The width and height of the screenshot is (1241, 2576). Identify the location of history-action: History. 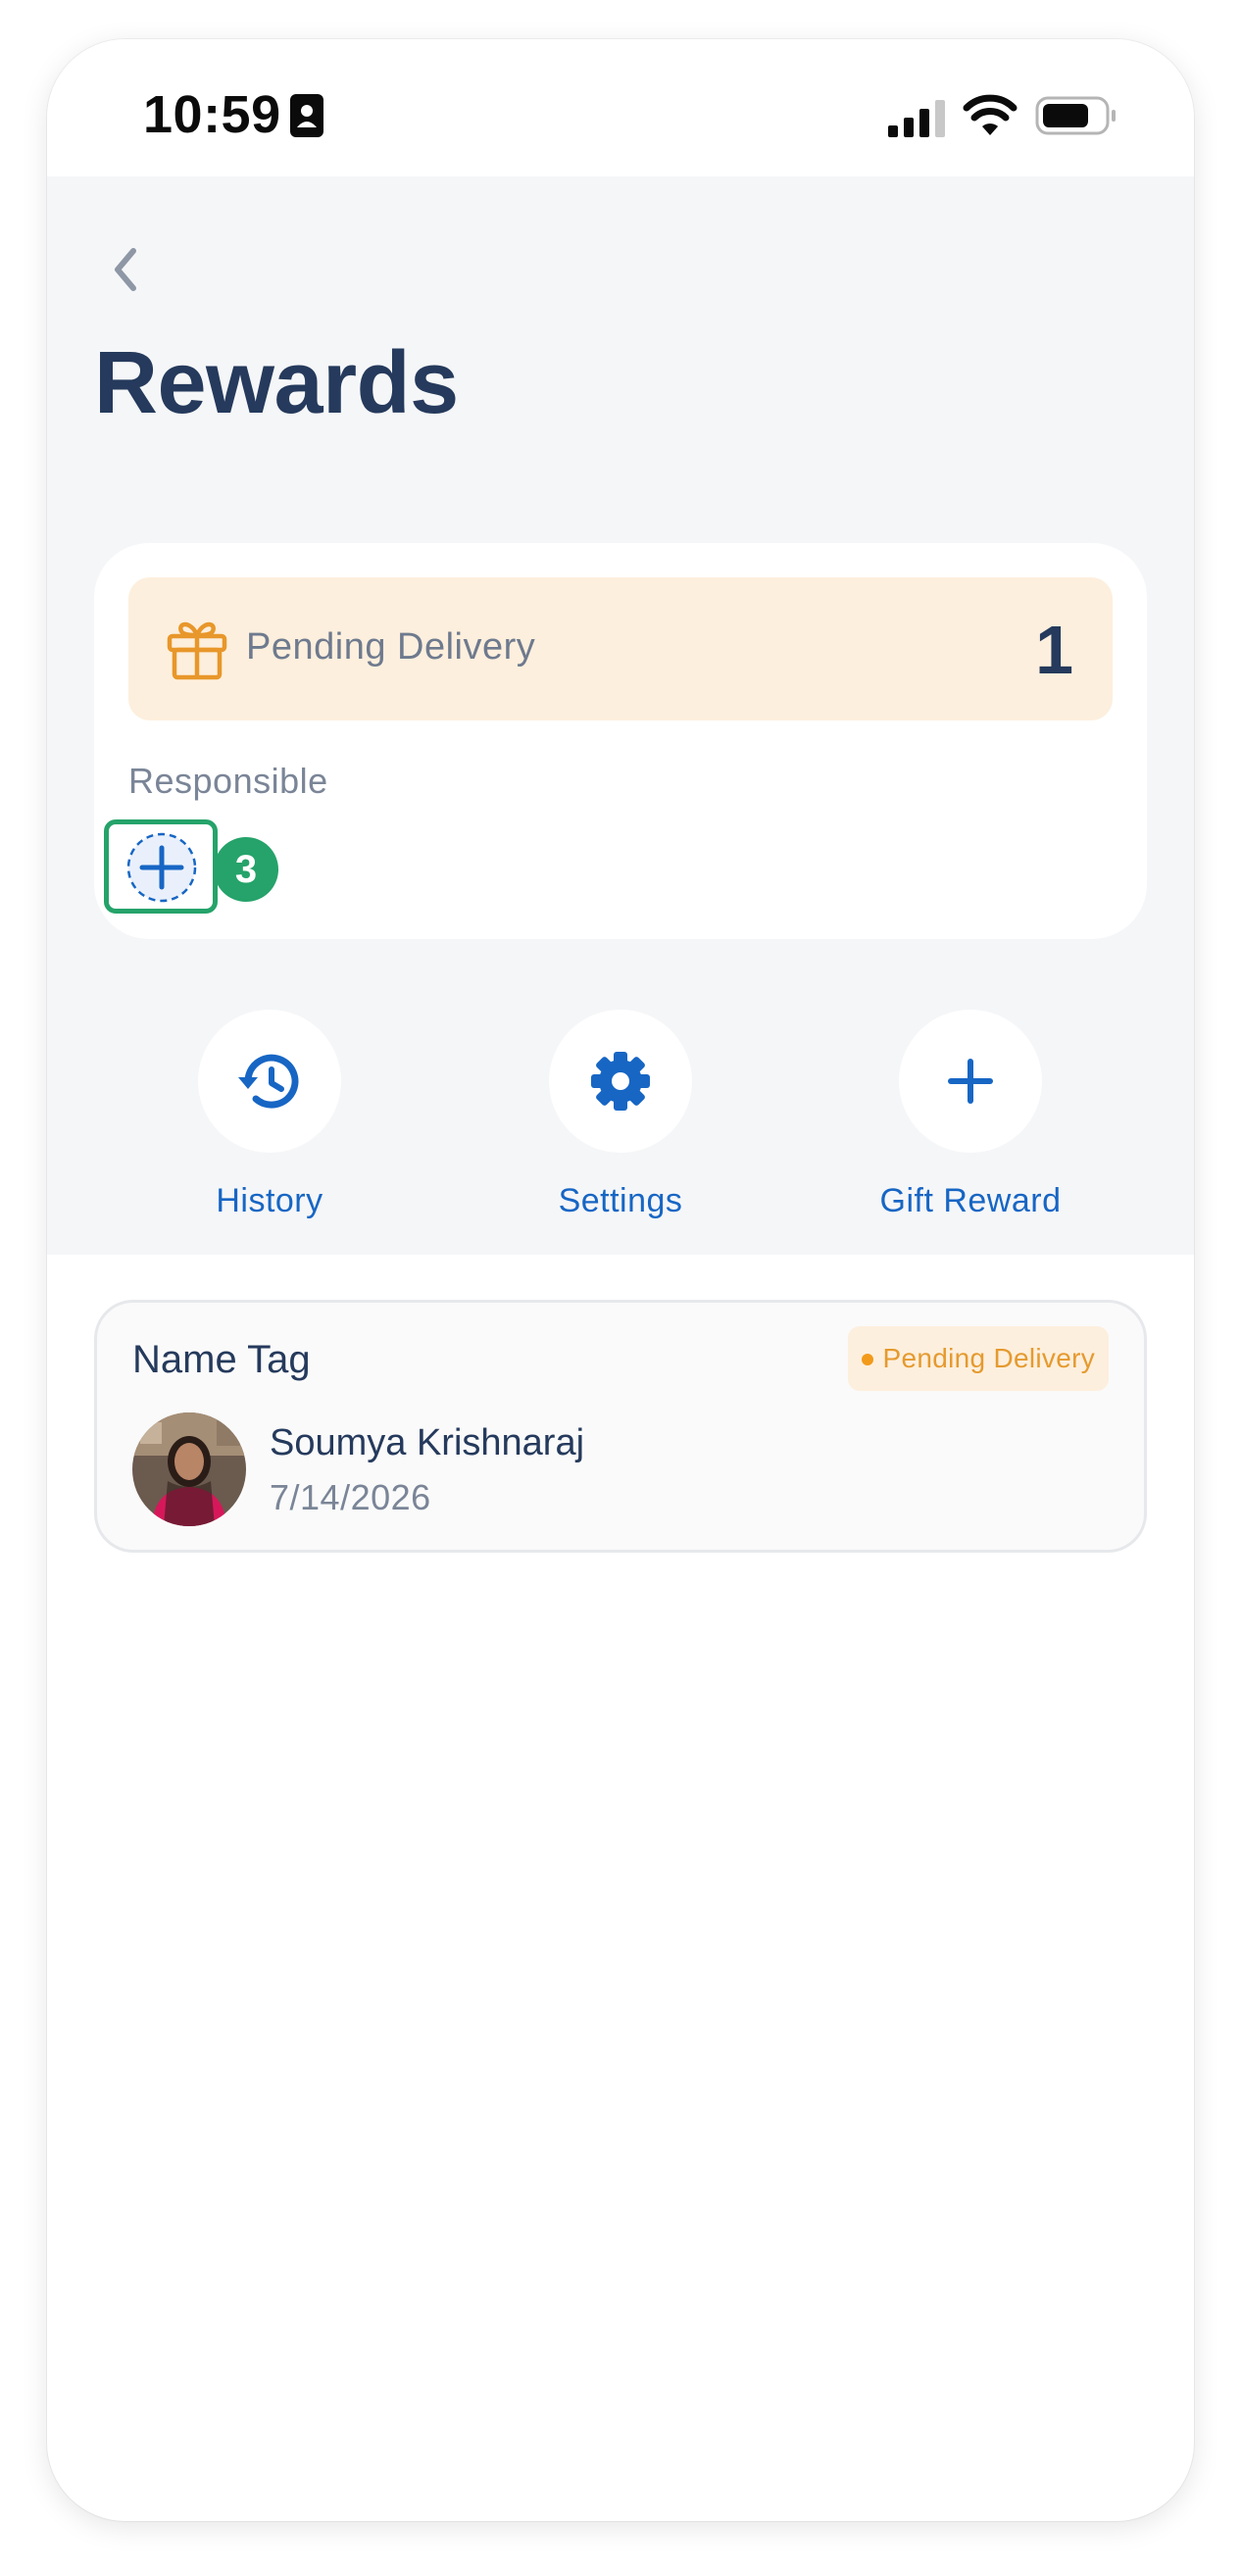
(270, 1115).